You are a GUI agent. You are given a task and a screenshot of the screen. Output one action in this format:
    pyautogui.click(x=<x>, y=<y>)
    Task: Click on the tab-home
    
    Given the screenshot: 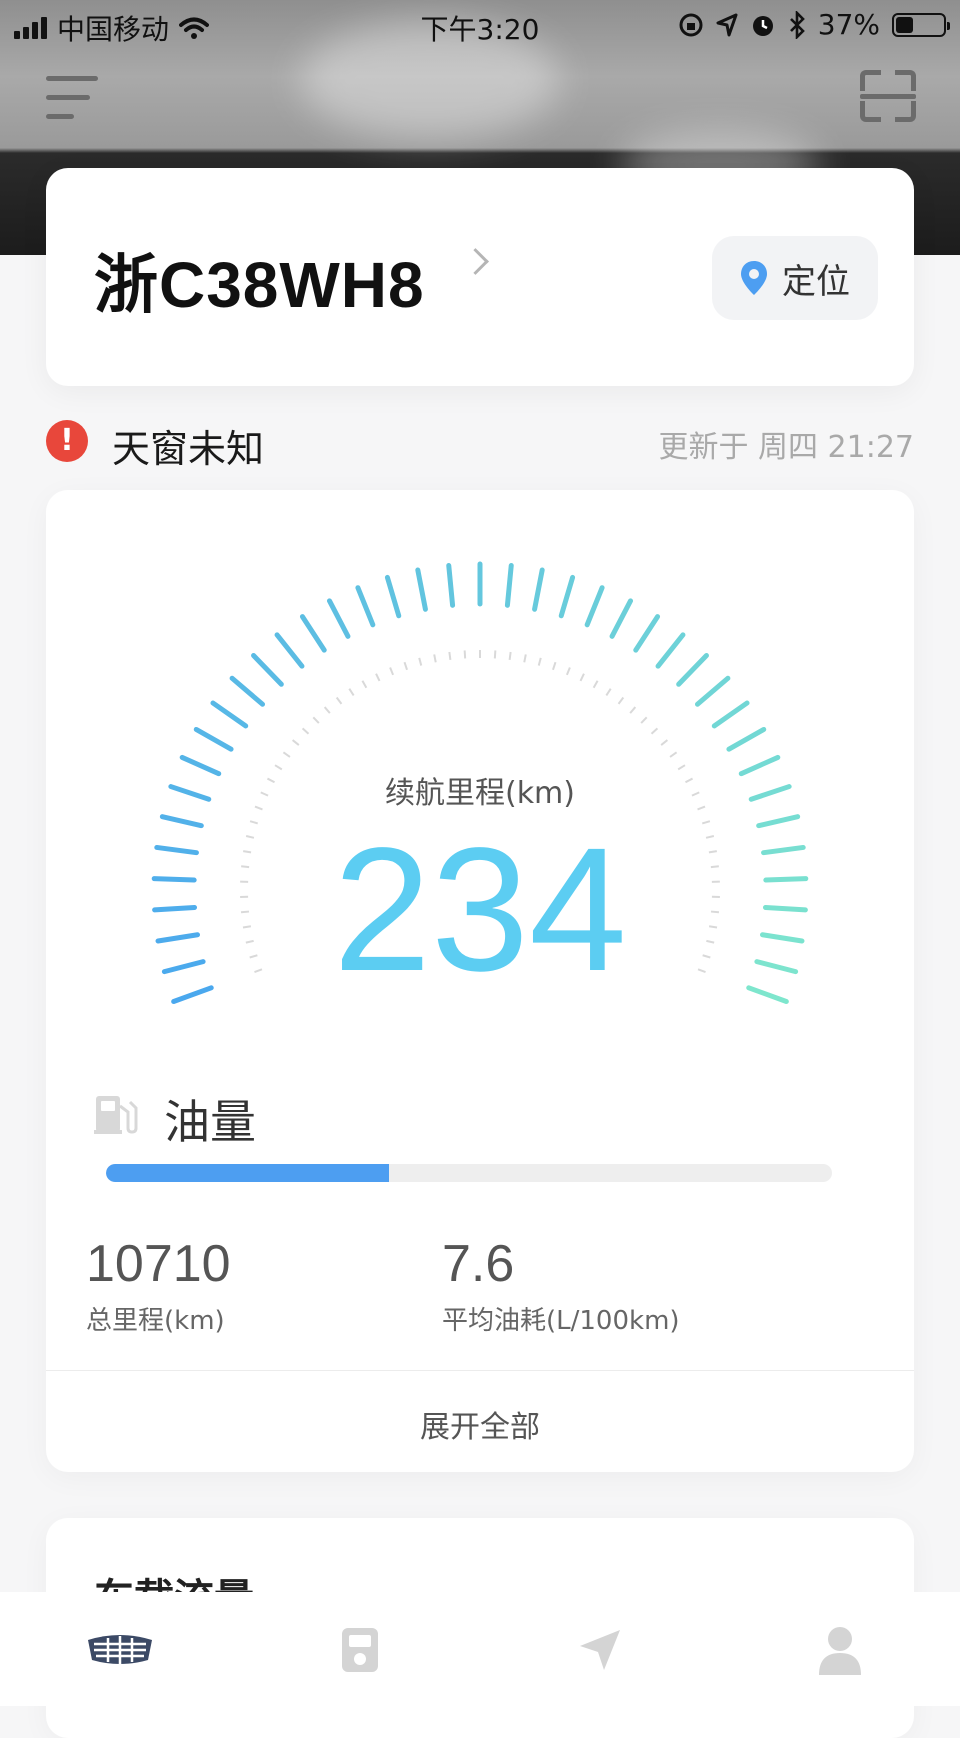 What is the action you would take?
    pyautogui.click(x=120, y=1650)
    